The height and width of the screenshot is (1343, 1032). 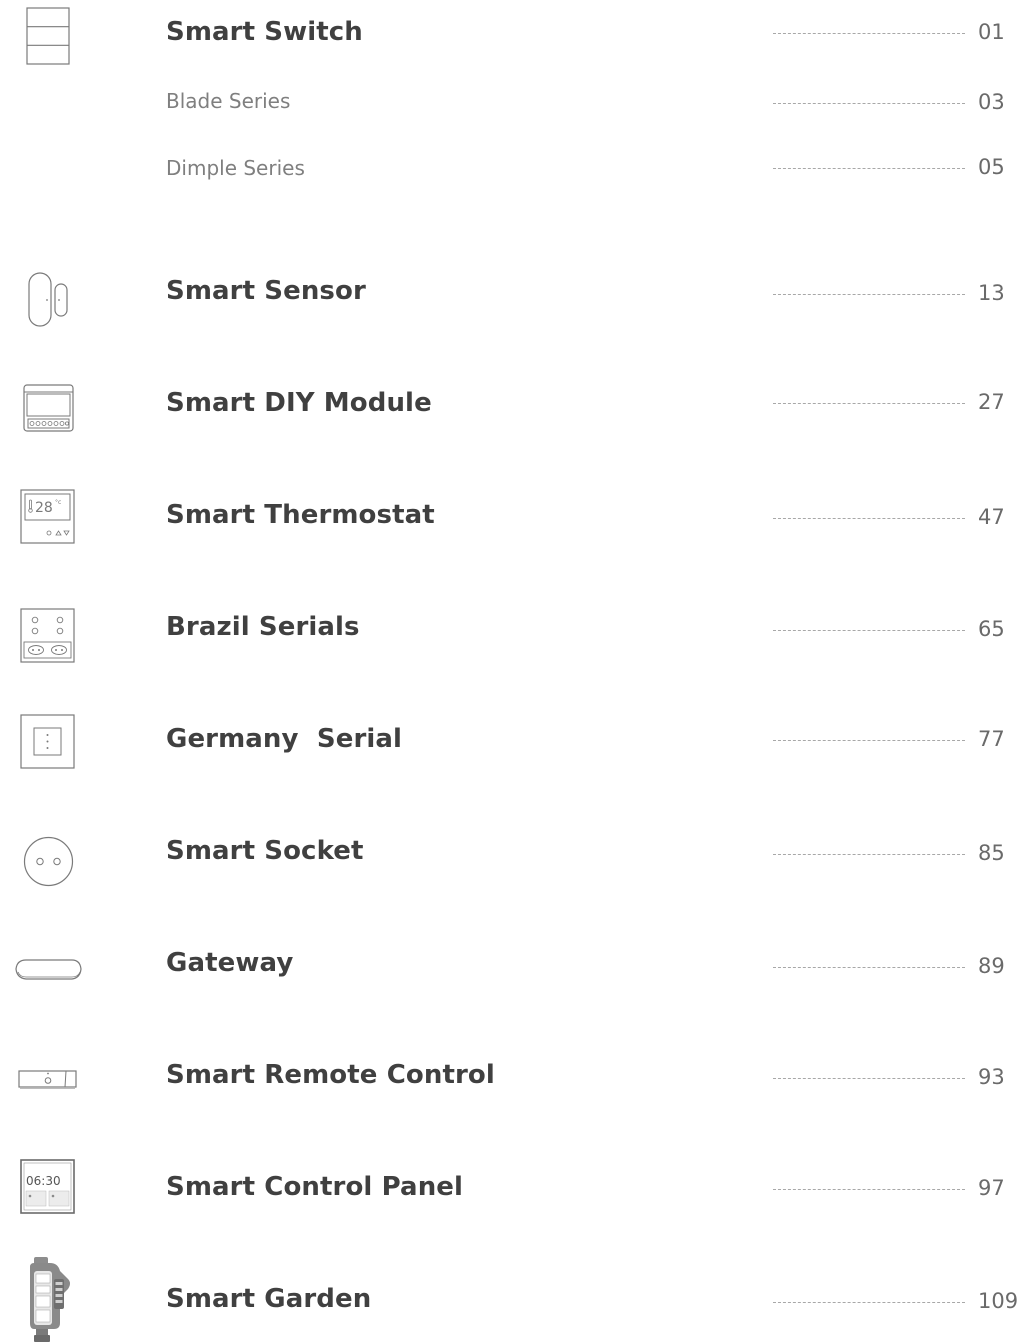 I want to click on toc-title-smart-control-panel: Smart Control Panel, so click(x=314, y=1187).